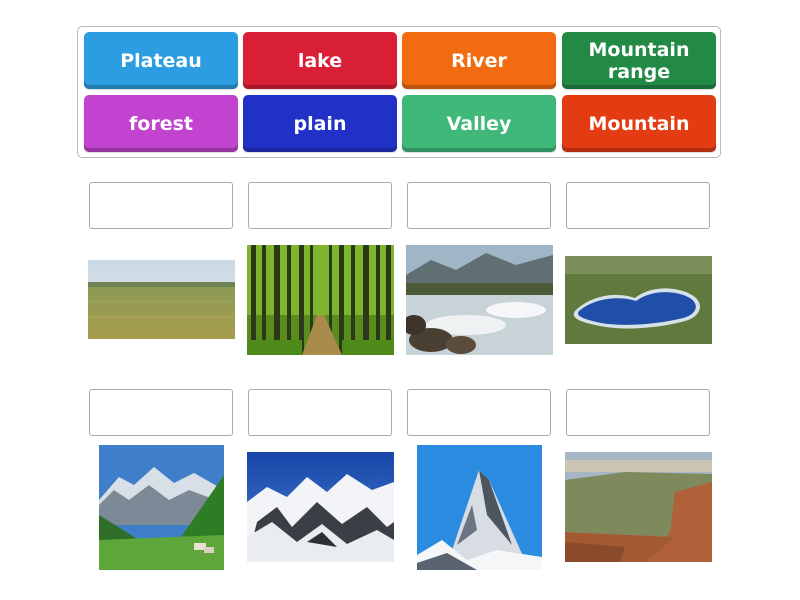  I want to click on tile-mountain-range: Mountain range, so click(639, 60).